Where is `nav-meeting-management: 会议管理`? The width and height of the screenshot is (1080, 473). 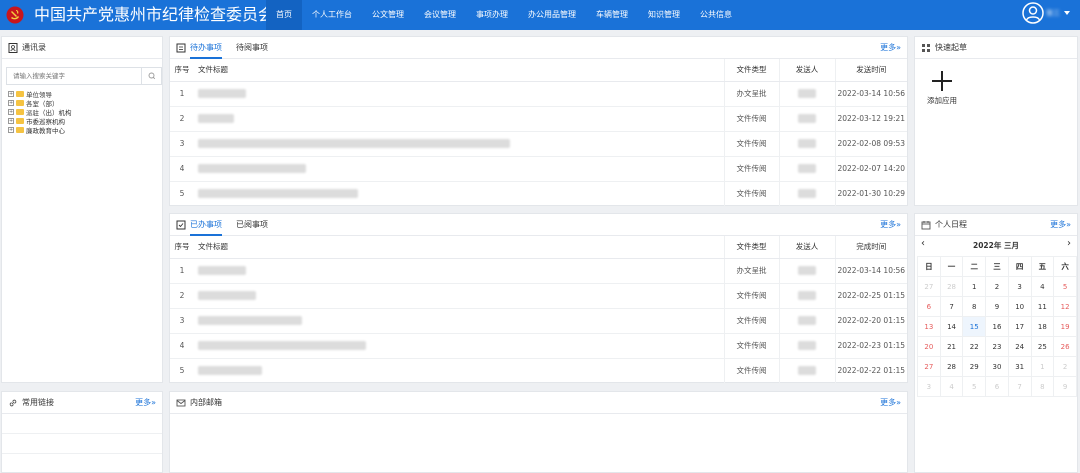
nav-meeting-management: 会议管理 is located at coordinates (440, 15).